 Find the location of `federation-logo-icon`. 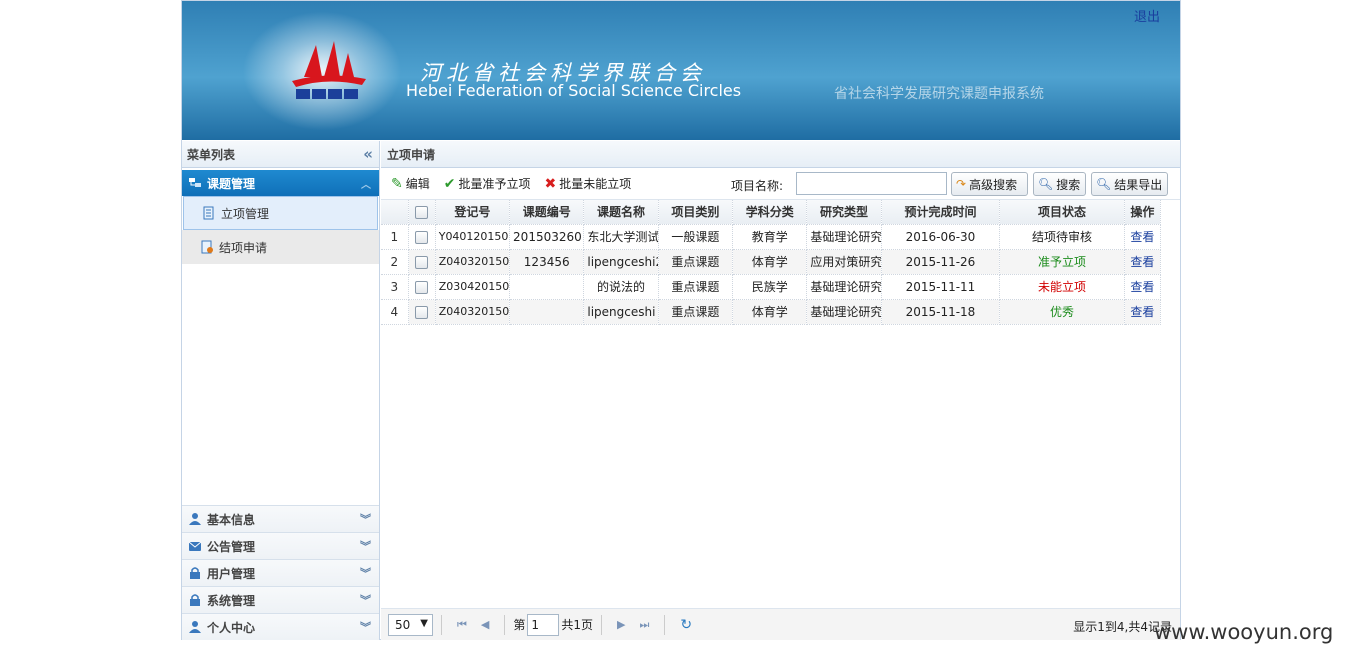

federation-logo-icon is located at coordinates (329, 70).